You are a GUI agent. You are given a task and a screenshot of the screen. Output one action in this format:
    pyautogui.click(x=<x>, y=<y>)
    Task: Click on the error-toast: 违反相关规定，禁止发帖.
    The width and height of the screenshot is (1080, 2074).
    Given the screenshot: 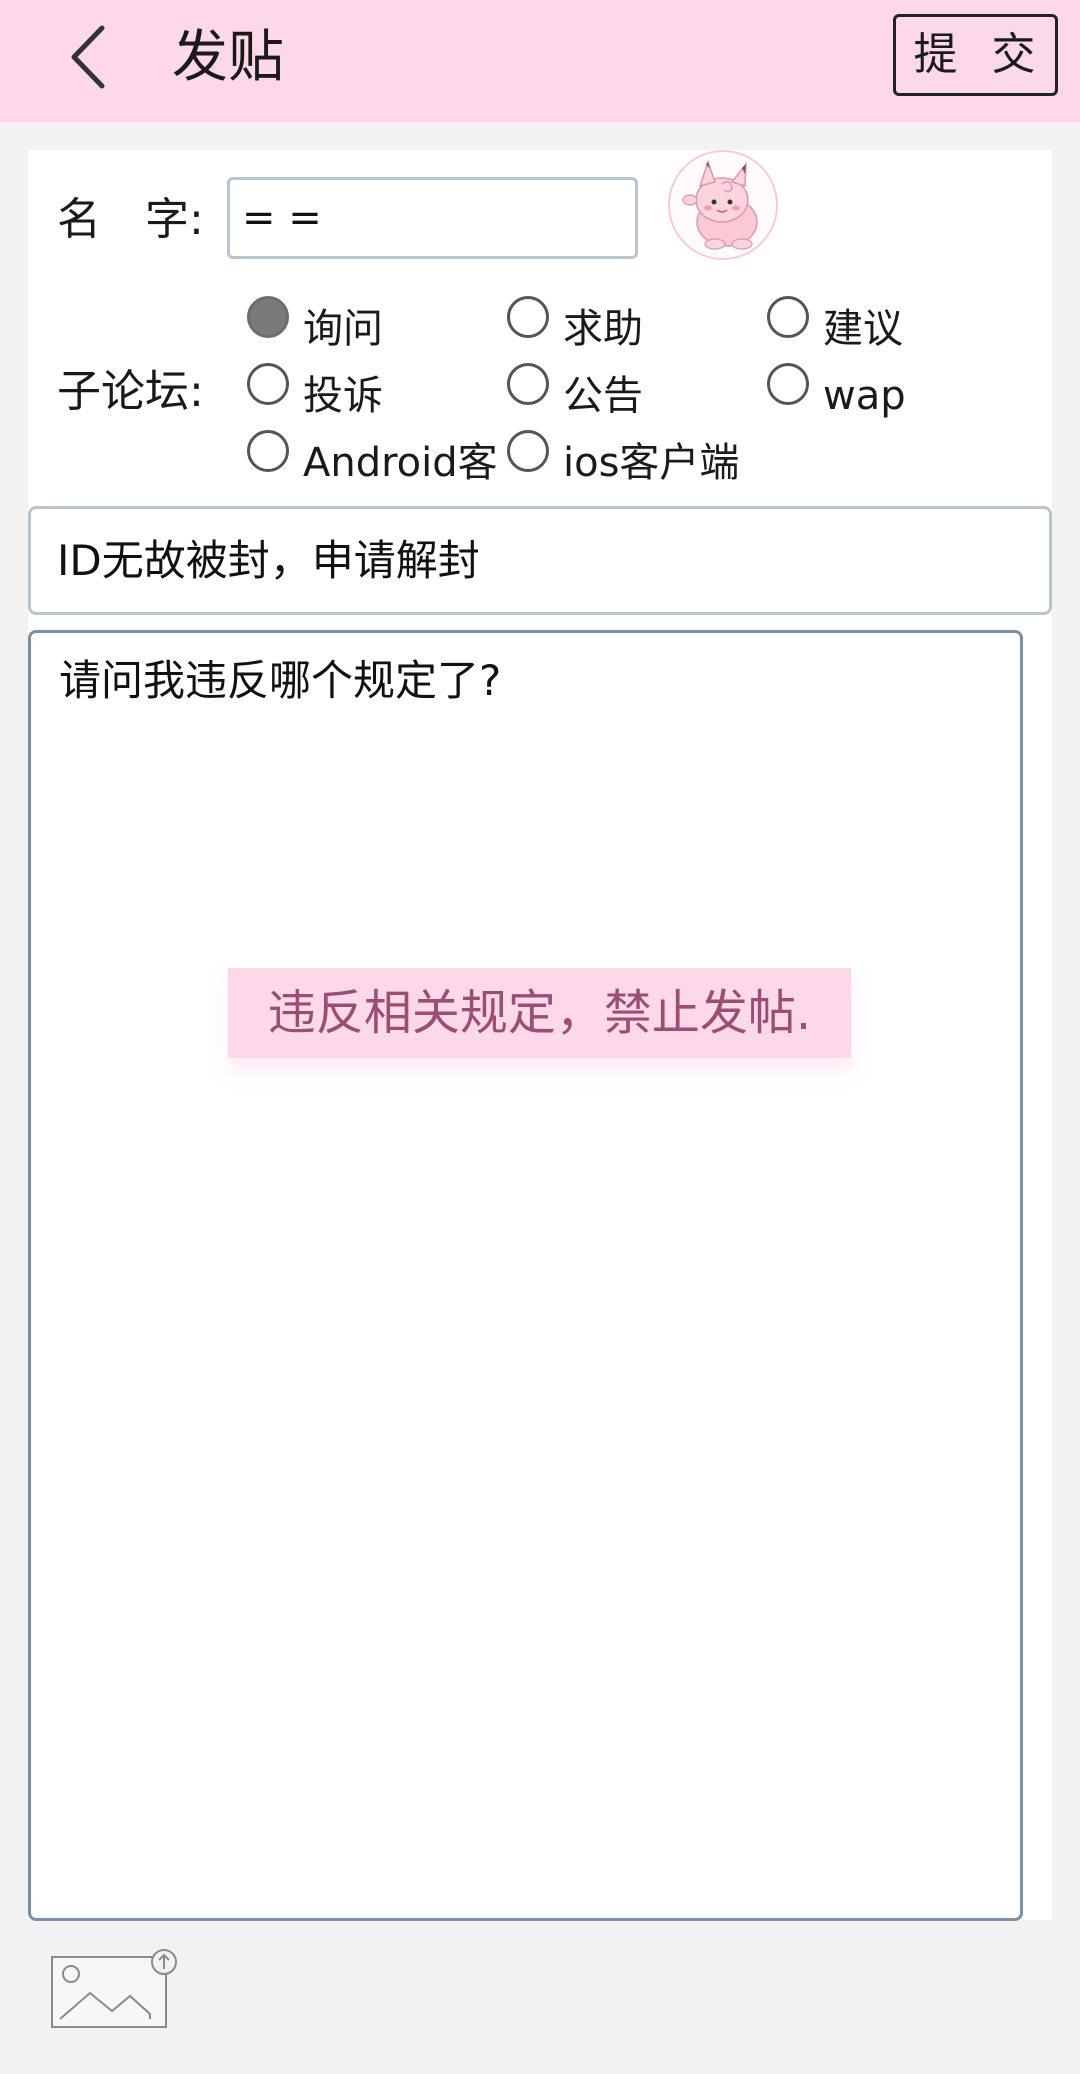 What is the action you would take?
    pyautogui.click(x=539, y=1013)
    